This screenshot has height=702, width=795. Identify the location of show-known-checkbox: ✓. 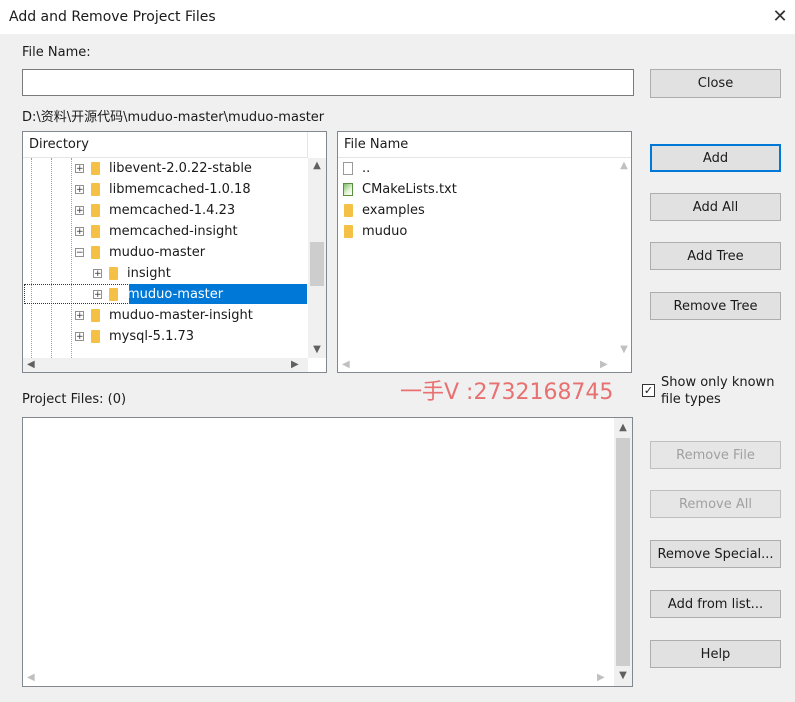
(648, 390).